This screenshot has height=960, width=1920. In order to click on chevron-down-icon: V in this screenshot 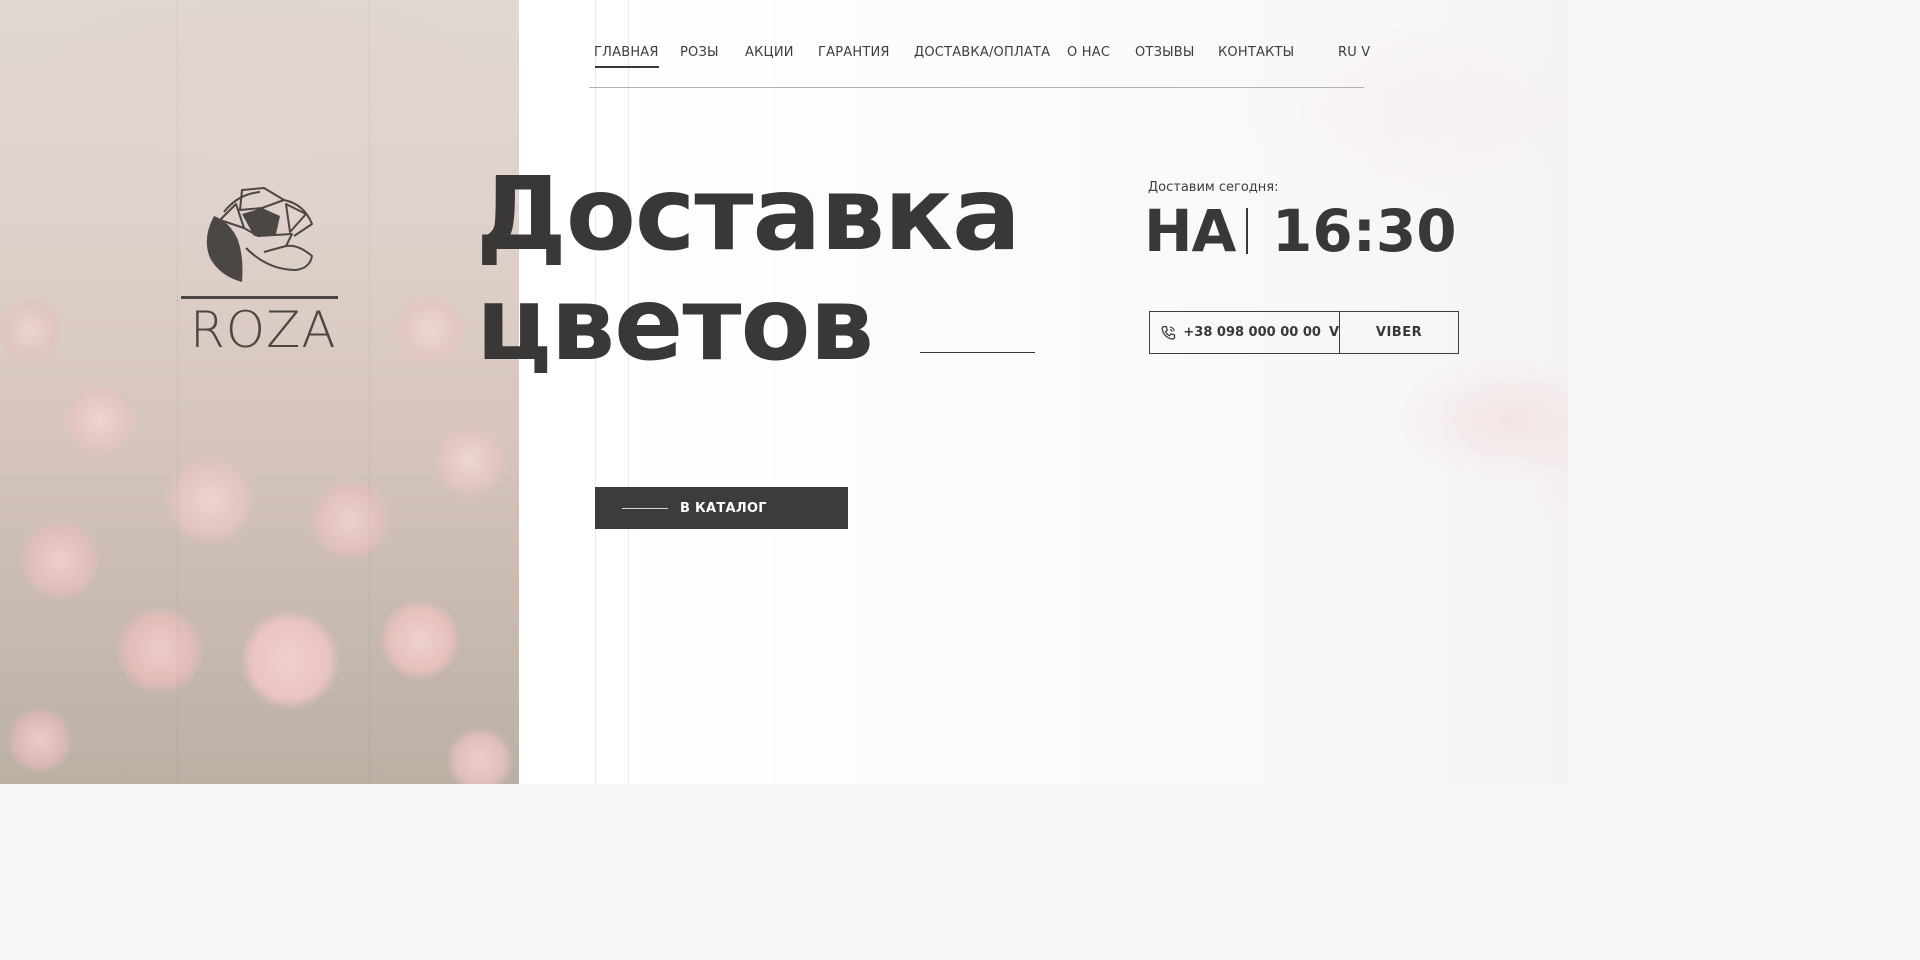, I will do `click(1333, 332)`.